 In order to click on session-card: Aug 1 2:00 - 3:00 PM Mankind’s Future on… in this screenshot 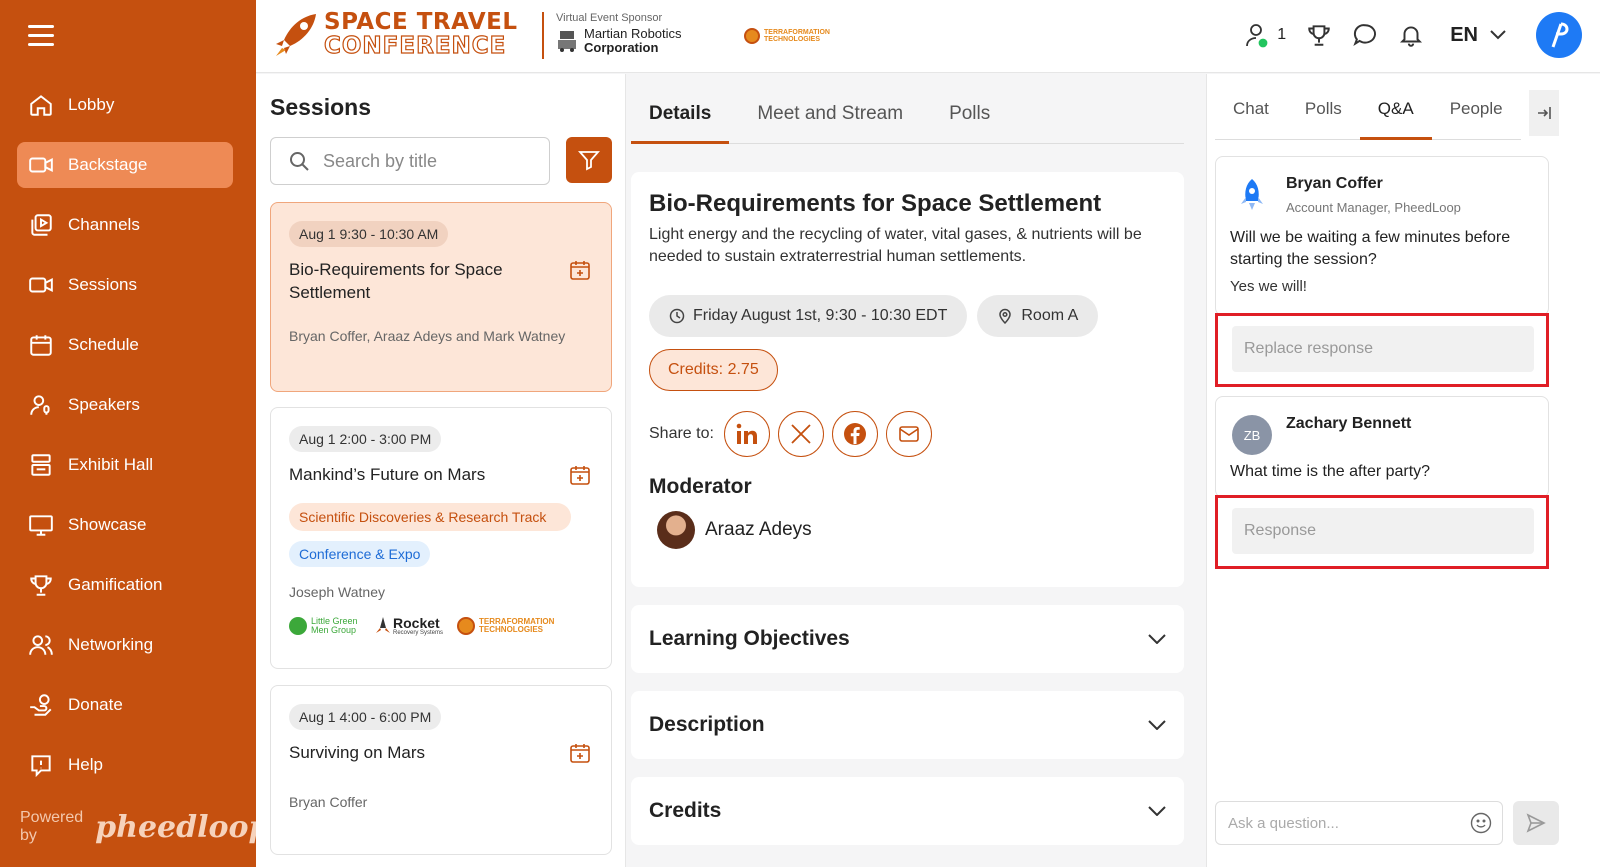, I will do `click(441, 538)`.